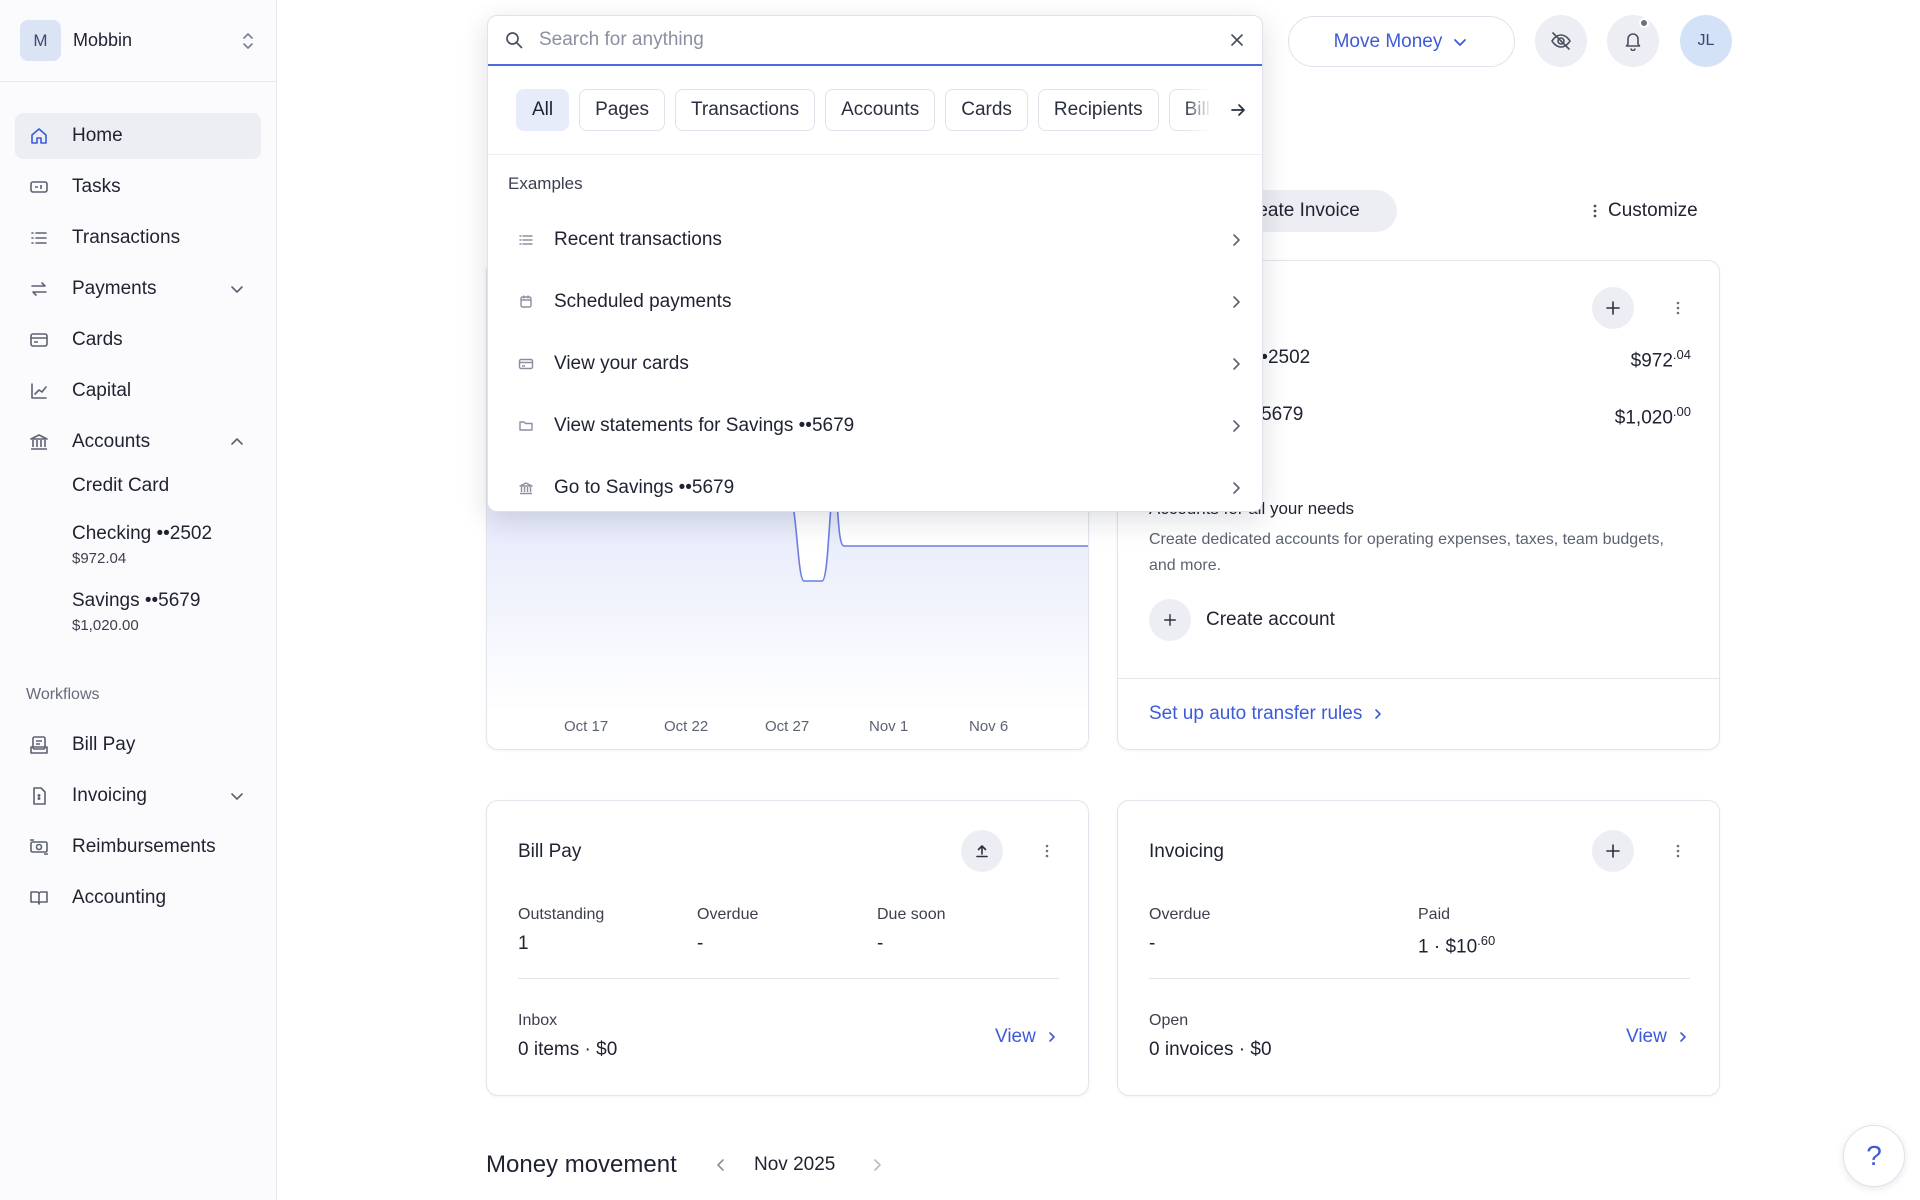 This screenshot has width=1920, height=1200. Describe the element at coordinates (39, 898) in the screenshot. I see `book-icon` at that location.